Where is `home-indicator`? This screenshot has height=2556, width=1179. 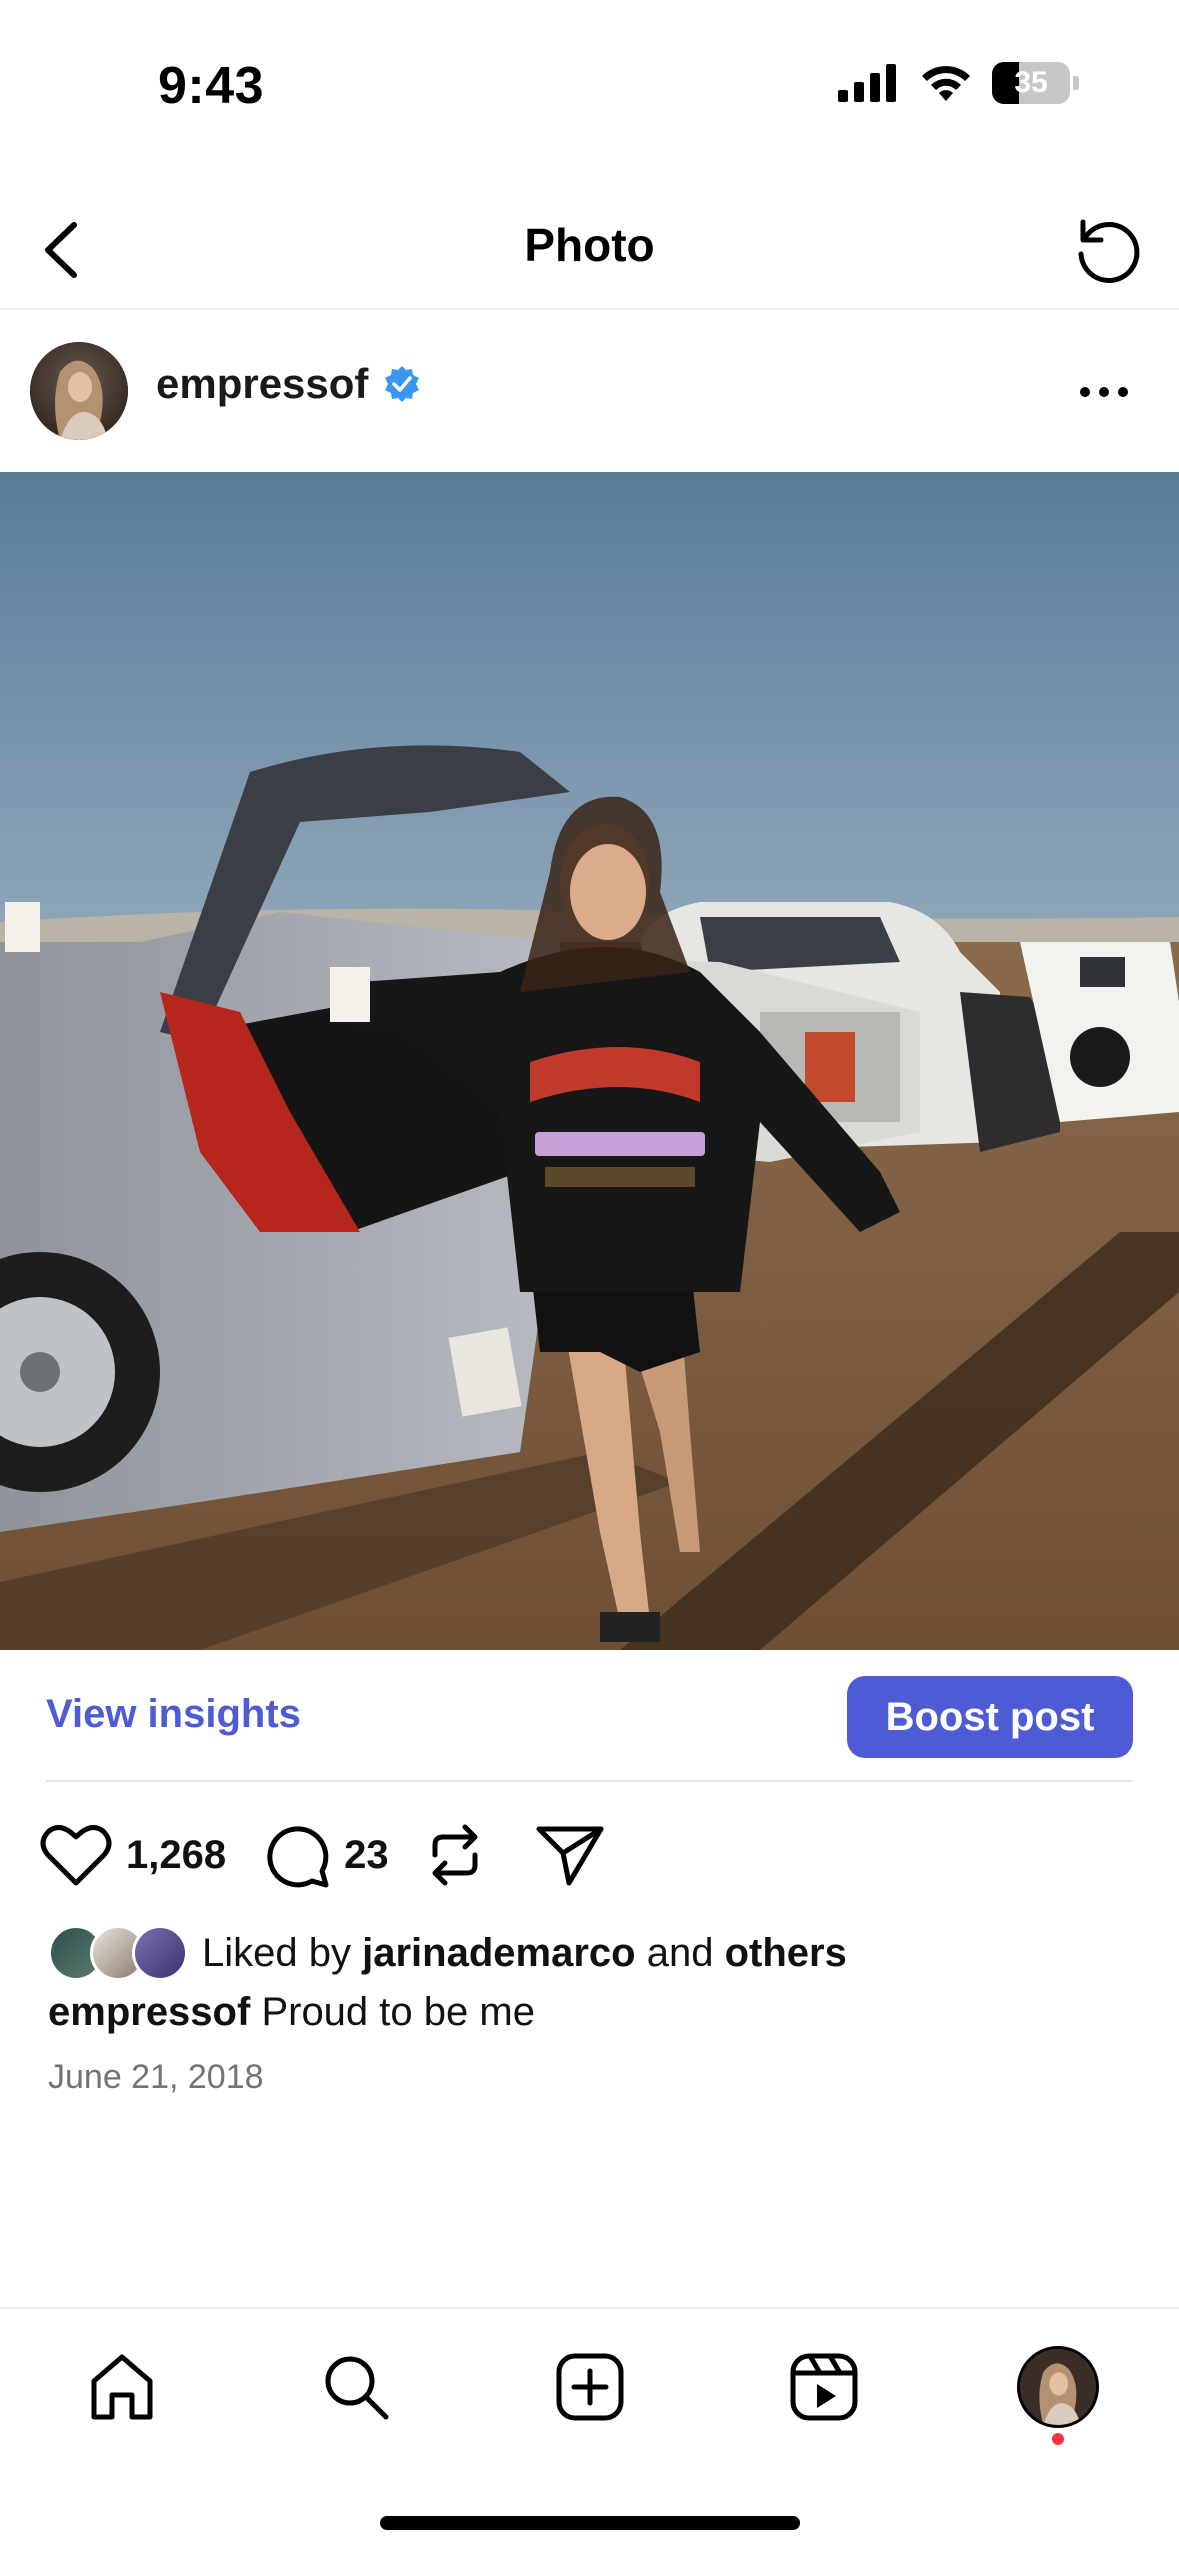 home-indicator is located at coordinates (590, 2523).